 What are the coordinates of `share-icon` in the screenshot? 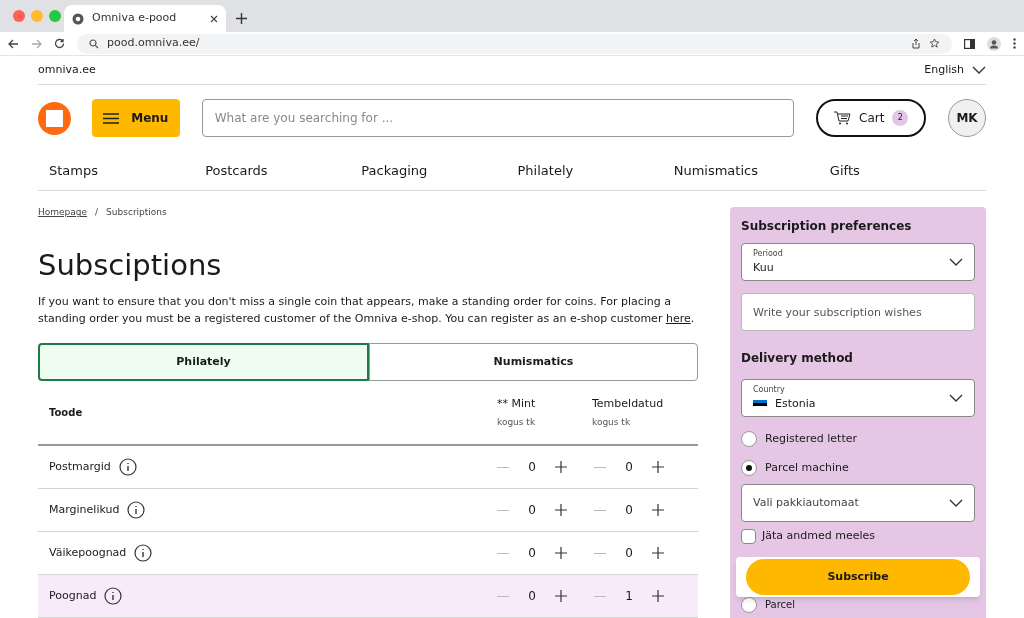 It's located at (916, 43).